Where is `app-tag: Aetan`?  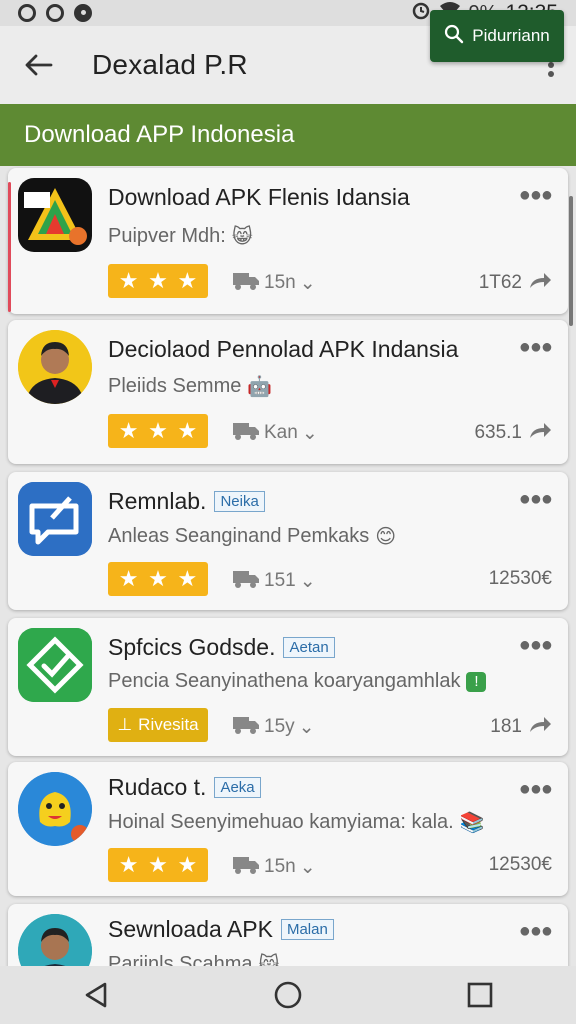
app-tag: Aetan is located at coordinates (309, 647).